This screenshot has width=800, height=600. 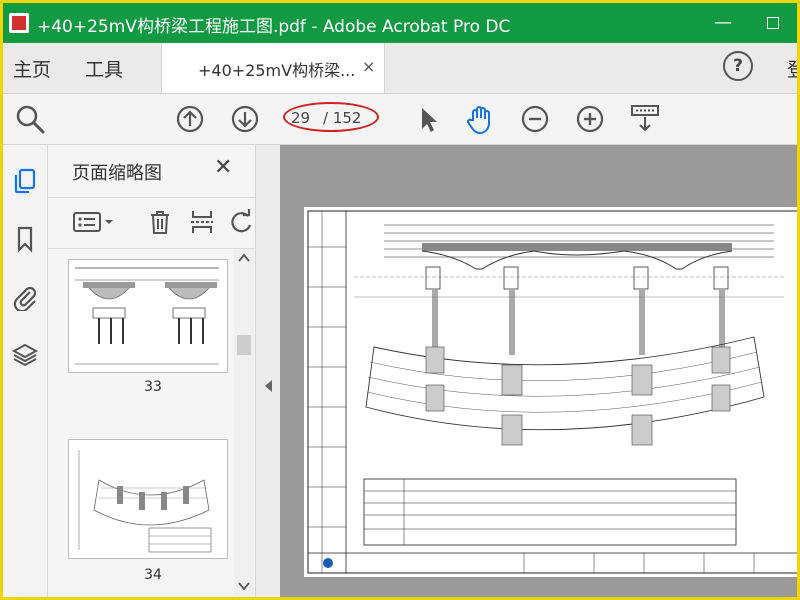 What do you see at coordinates (25, 371) in the screenshot?
I see `navigation-rail` at bounding box center [25, 371].